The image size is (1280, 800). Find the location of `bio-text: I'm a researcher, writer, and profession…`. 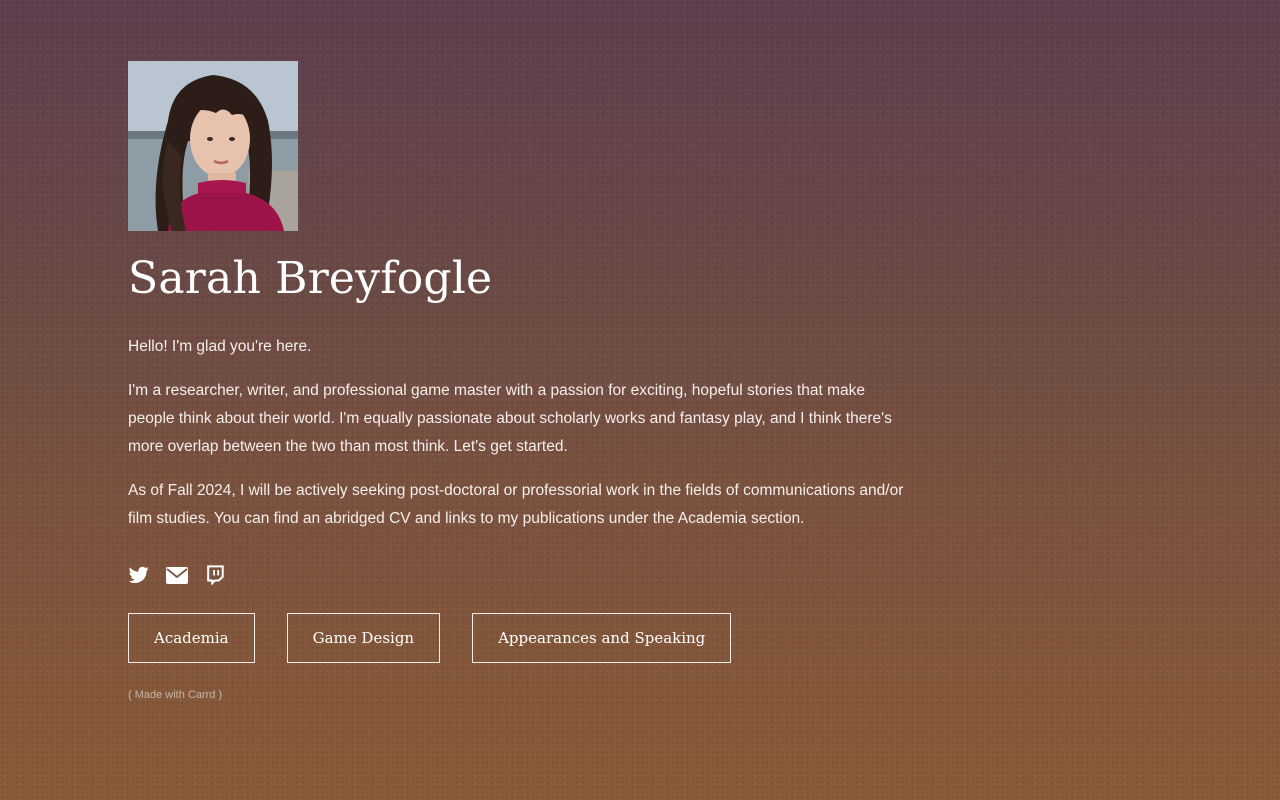

bio-text: I'm a researcher, writer, and profession… is located at coordinates (510, 418).